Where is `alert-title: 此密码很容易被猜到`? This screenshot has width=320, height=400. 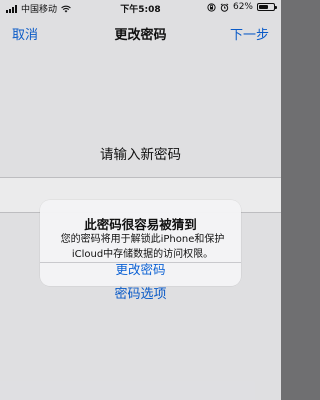
alert-title: 此密码很容易被猜到 is located at coordinates (140, 224).